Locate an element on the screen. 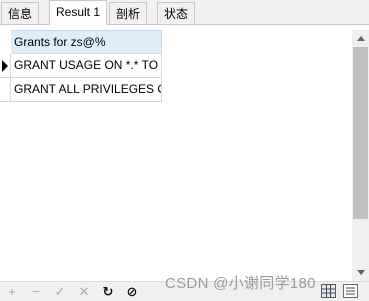 Image resolution: width=369 pixels, height=301 pixels. grid-cell: GRANT USAGE ON *.* TO is located at coordinates (86, 66).